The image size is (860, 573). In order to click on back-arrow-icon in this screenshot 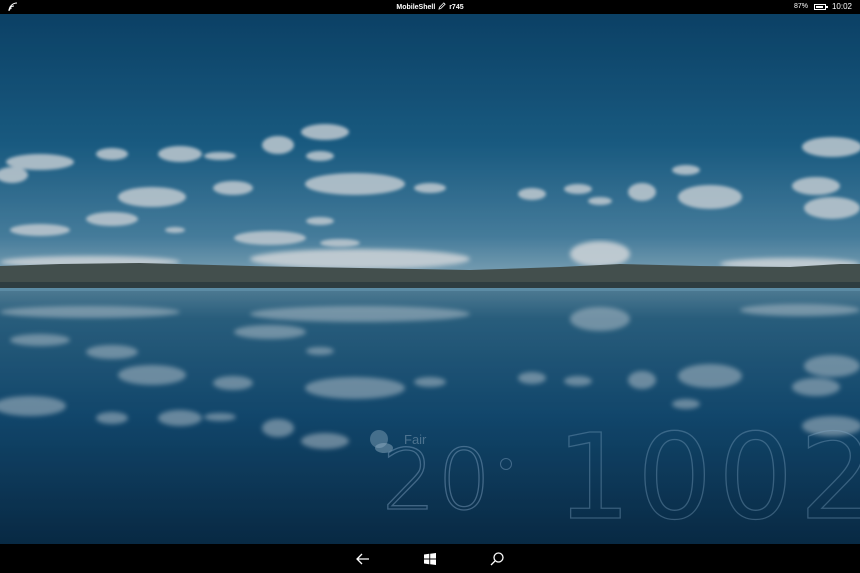, I will do `click(362, 559)`.